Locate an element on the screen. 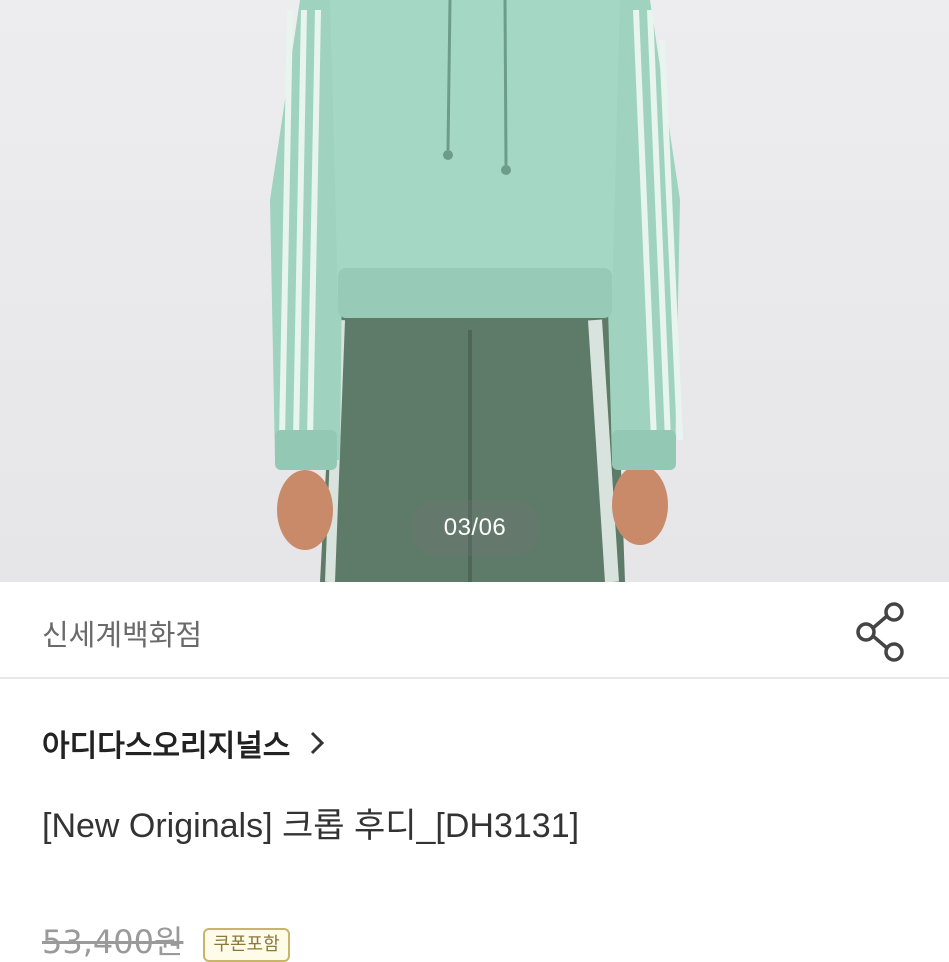 This screenshot has width=949, height=962. price-row: 53,400원 쿠폰포함 is located at coordinates (166, 942).